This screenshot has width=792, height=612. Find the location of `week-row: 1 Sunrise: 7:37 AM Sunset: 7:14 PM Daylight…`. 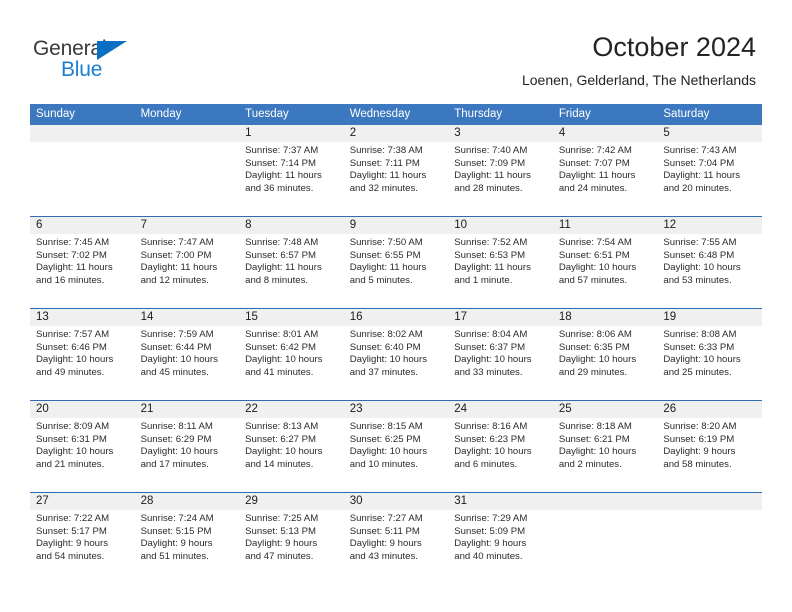

week-row: 1 Sunrise: 7:37 AM Sunset: 7:14 PM Daylight… is located at coordinates (396, 170).